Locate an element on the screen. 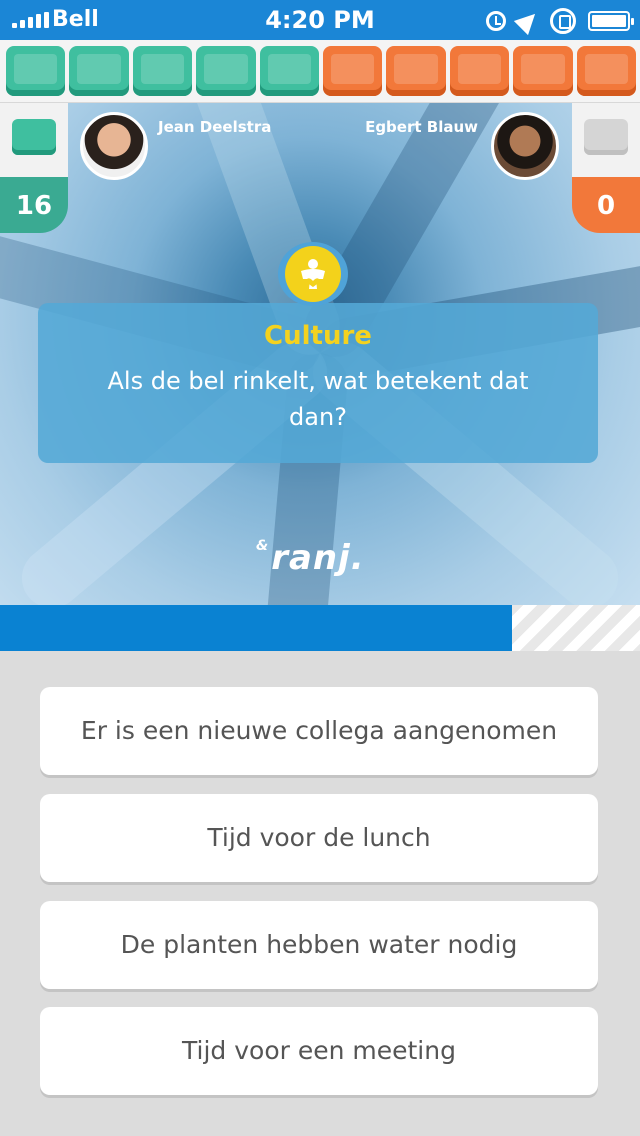  score-gem-row is located at coordinates (320, 71).